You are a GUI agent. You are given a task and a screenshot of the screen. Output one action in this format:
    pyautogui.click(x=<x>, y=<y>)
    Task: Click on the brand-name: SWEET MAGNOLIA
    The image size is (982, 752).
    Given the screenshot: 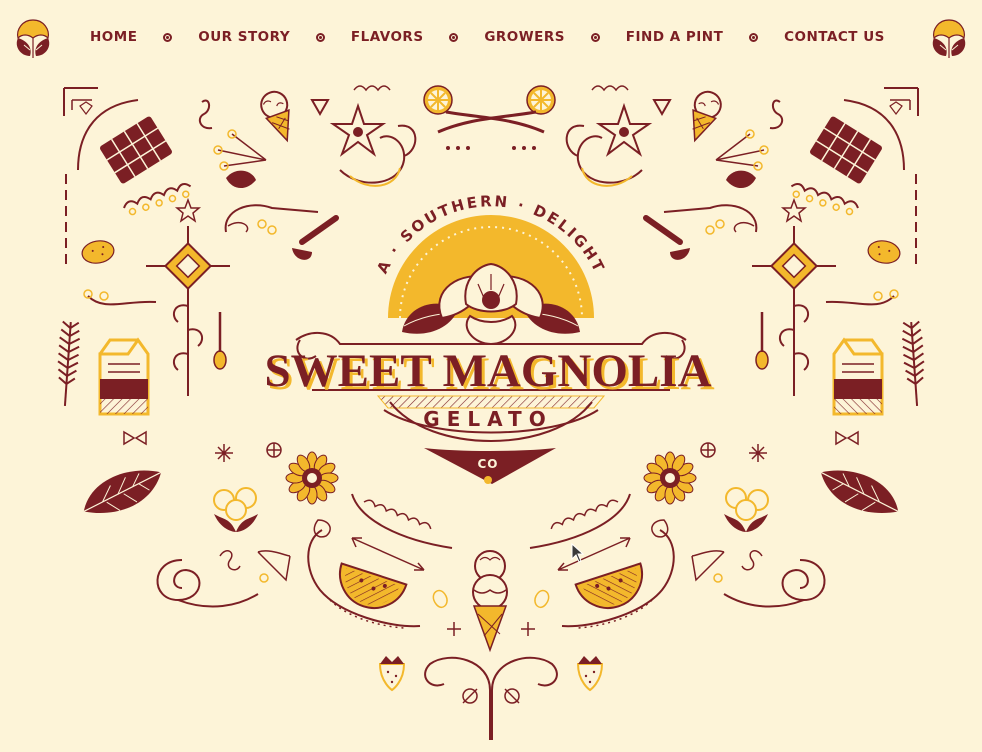 What is the action you would take?
    pyautogui.click(x=487, y=371)
    